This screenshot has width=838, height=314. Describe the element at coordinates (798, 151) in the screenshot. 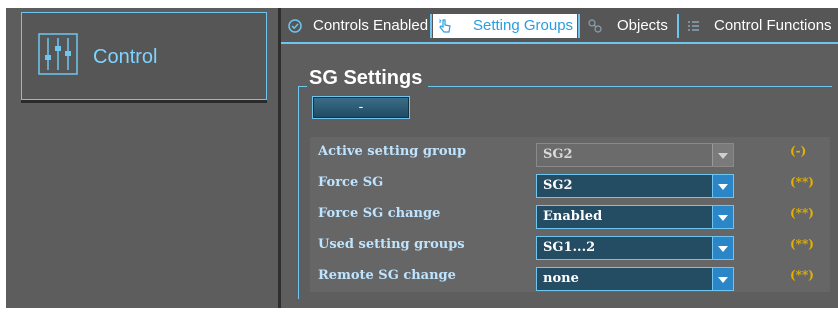

I see `row-note: (-)` at that location.